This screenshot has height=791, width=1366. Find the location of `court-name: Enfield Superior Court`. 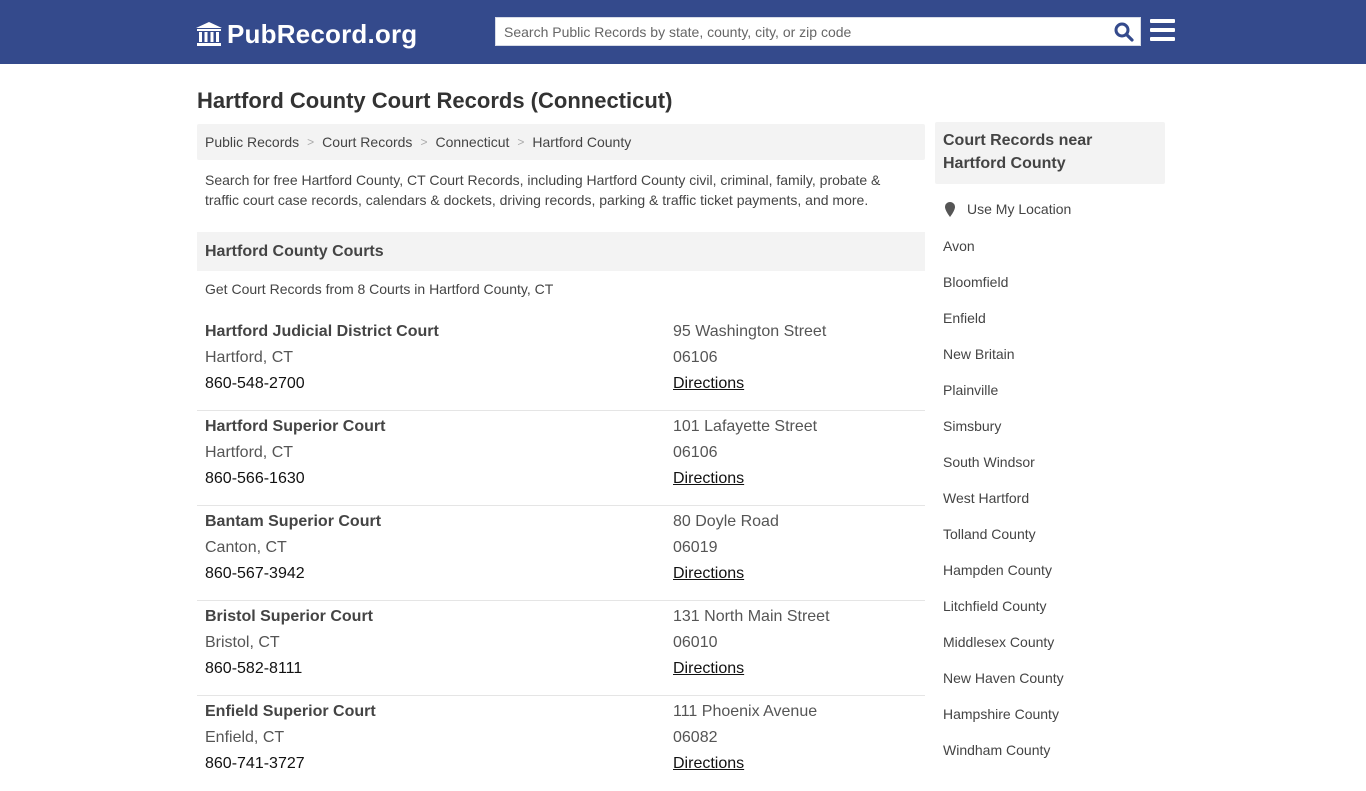

court-name: Enfield Superior Court is located at coordinates (290, 712).